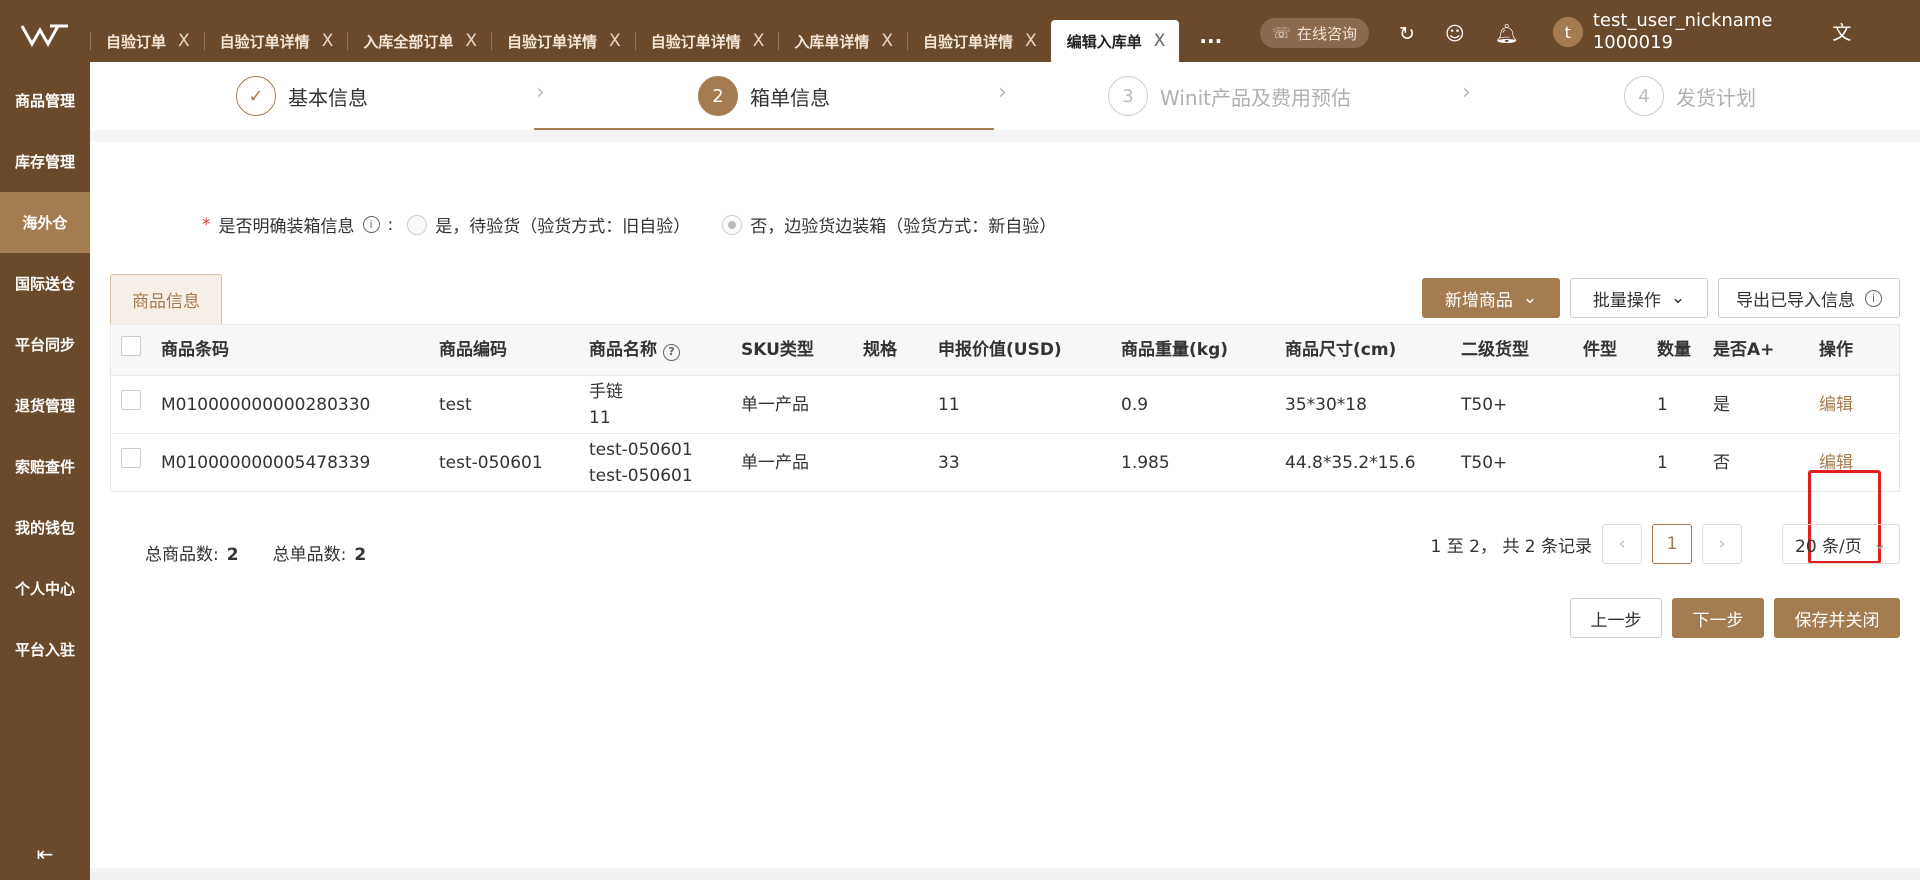  What do you see at coordinates (302, 96) in the screenshot?
I see `step-basic-info: ✓ 基本信息` at bounding box center [302, 96].